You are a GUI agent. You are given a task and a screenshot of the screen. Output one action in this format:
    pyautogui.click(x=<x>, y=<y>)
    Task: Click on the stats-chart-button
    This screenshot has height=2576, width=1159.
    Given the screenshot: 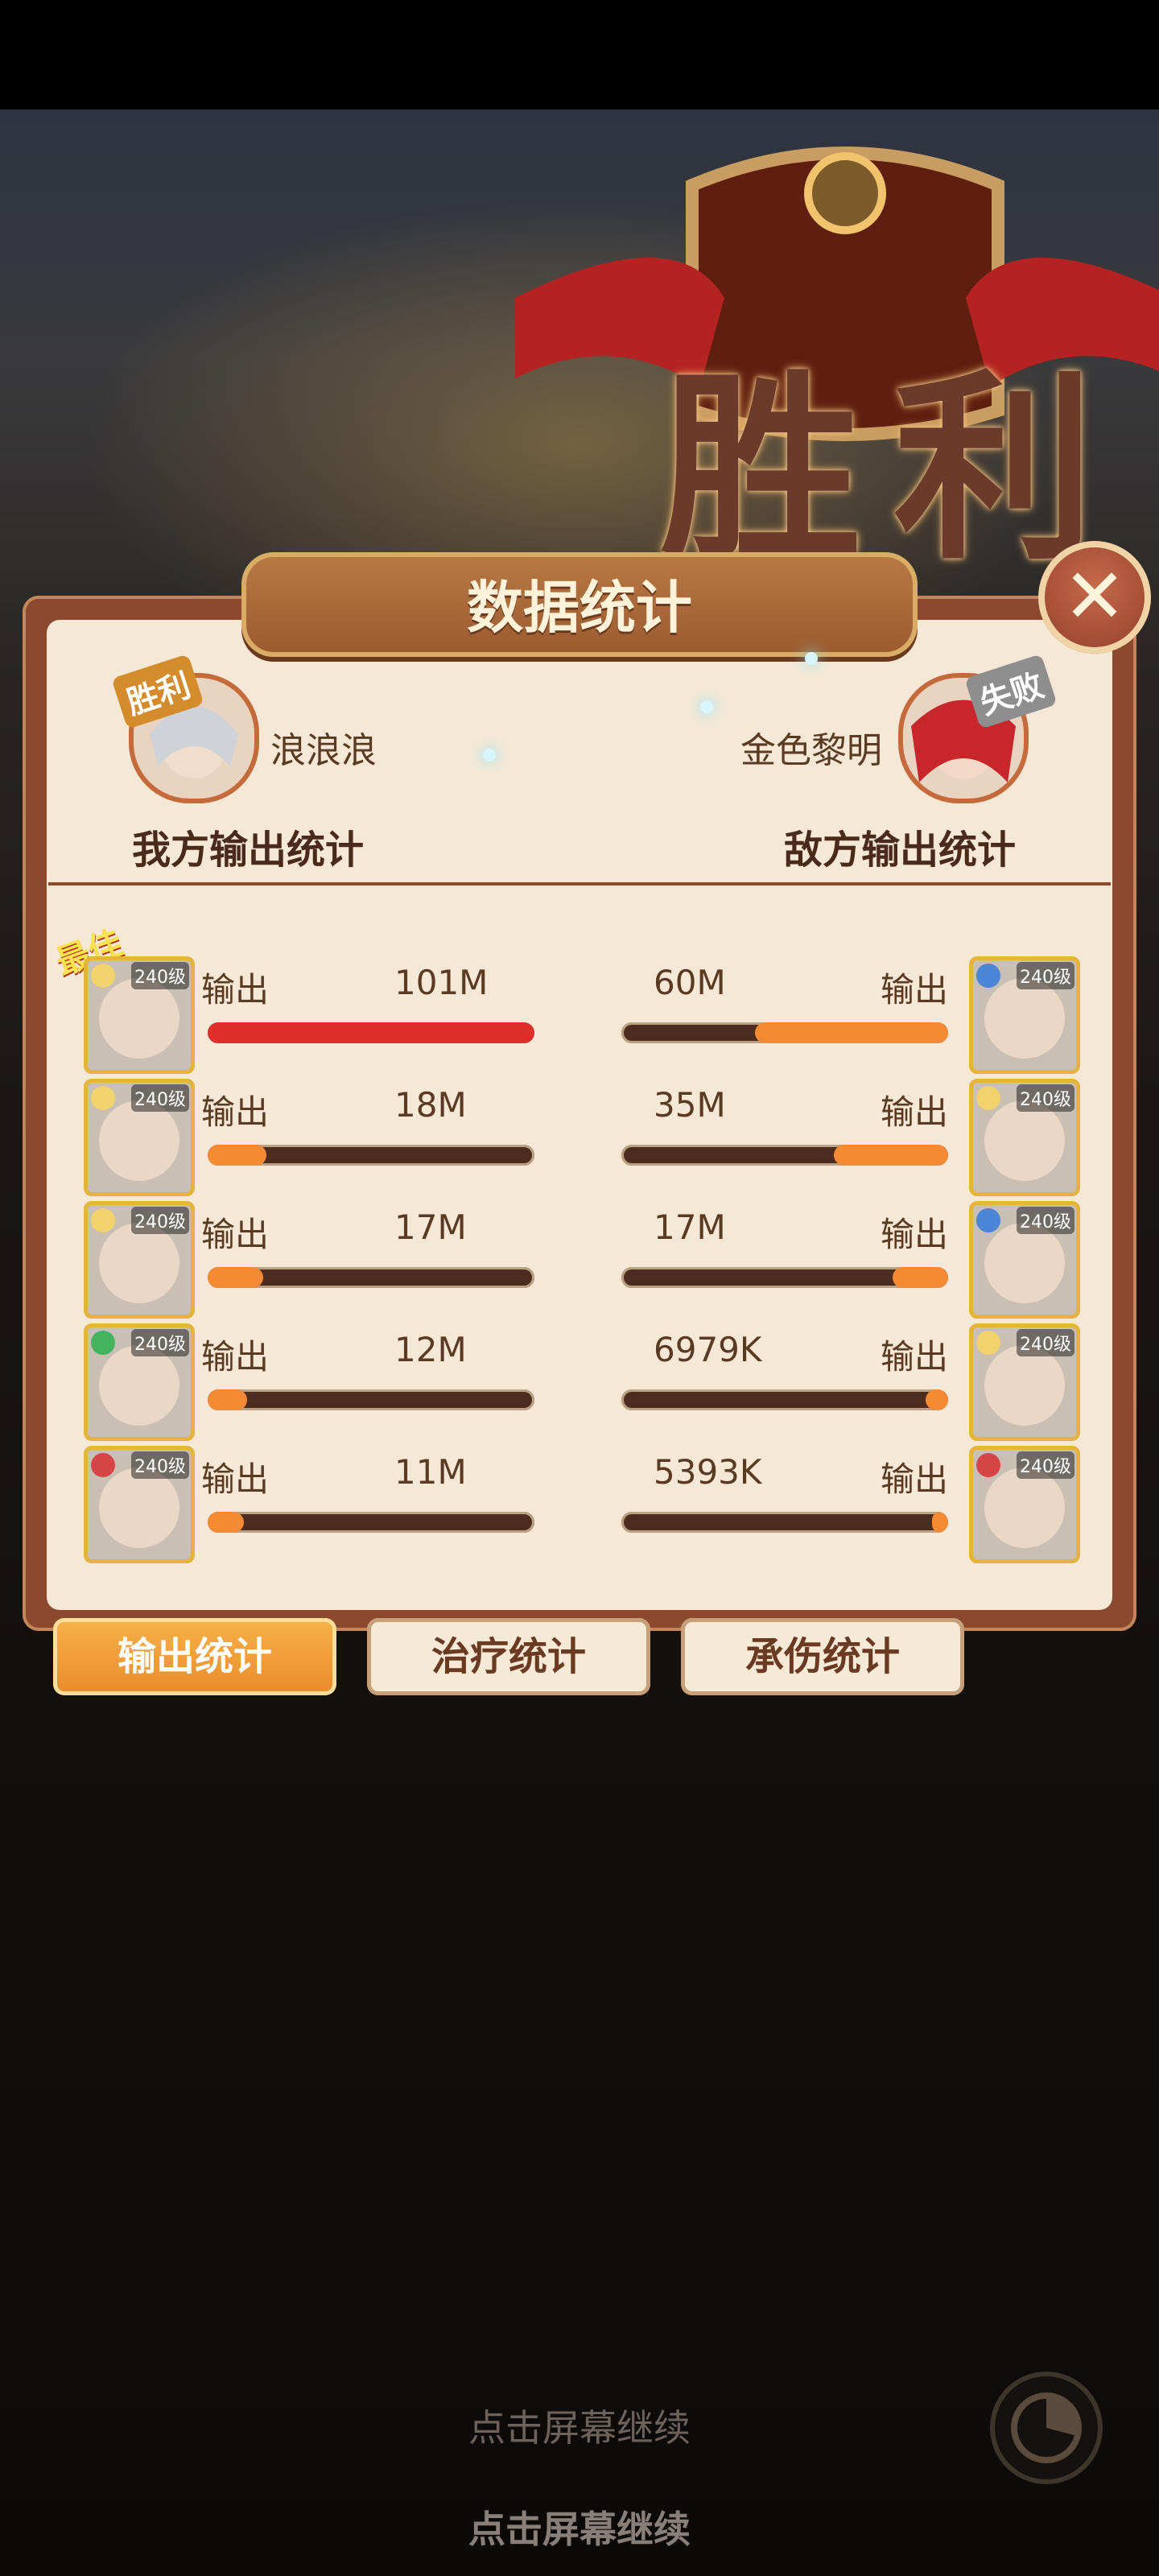 What is the action you would take?
    pyautogui.click(x=1046, y=2428)
    